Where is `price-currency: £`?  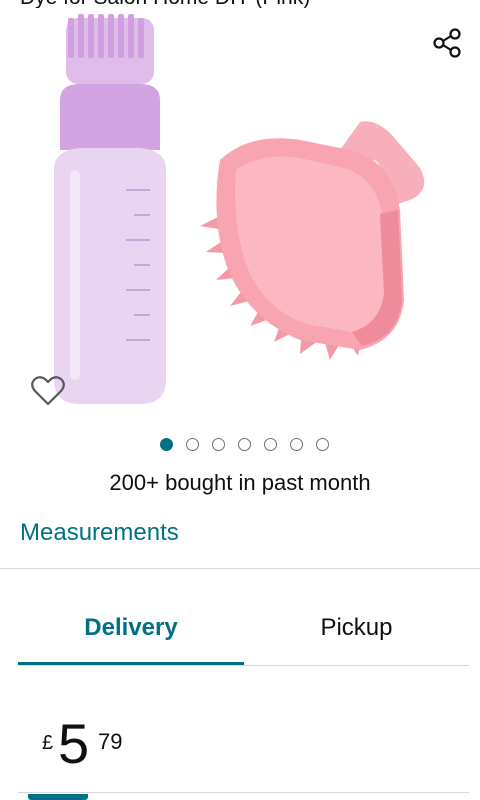 price-currency: £ is located at coordinates (48, 743).